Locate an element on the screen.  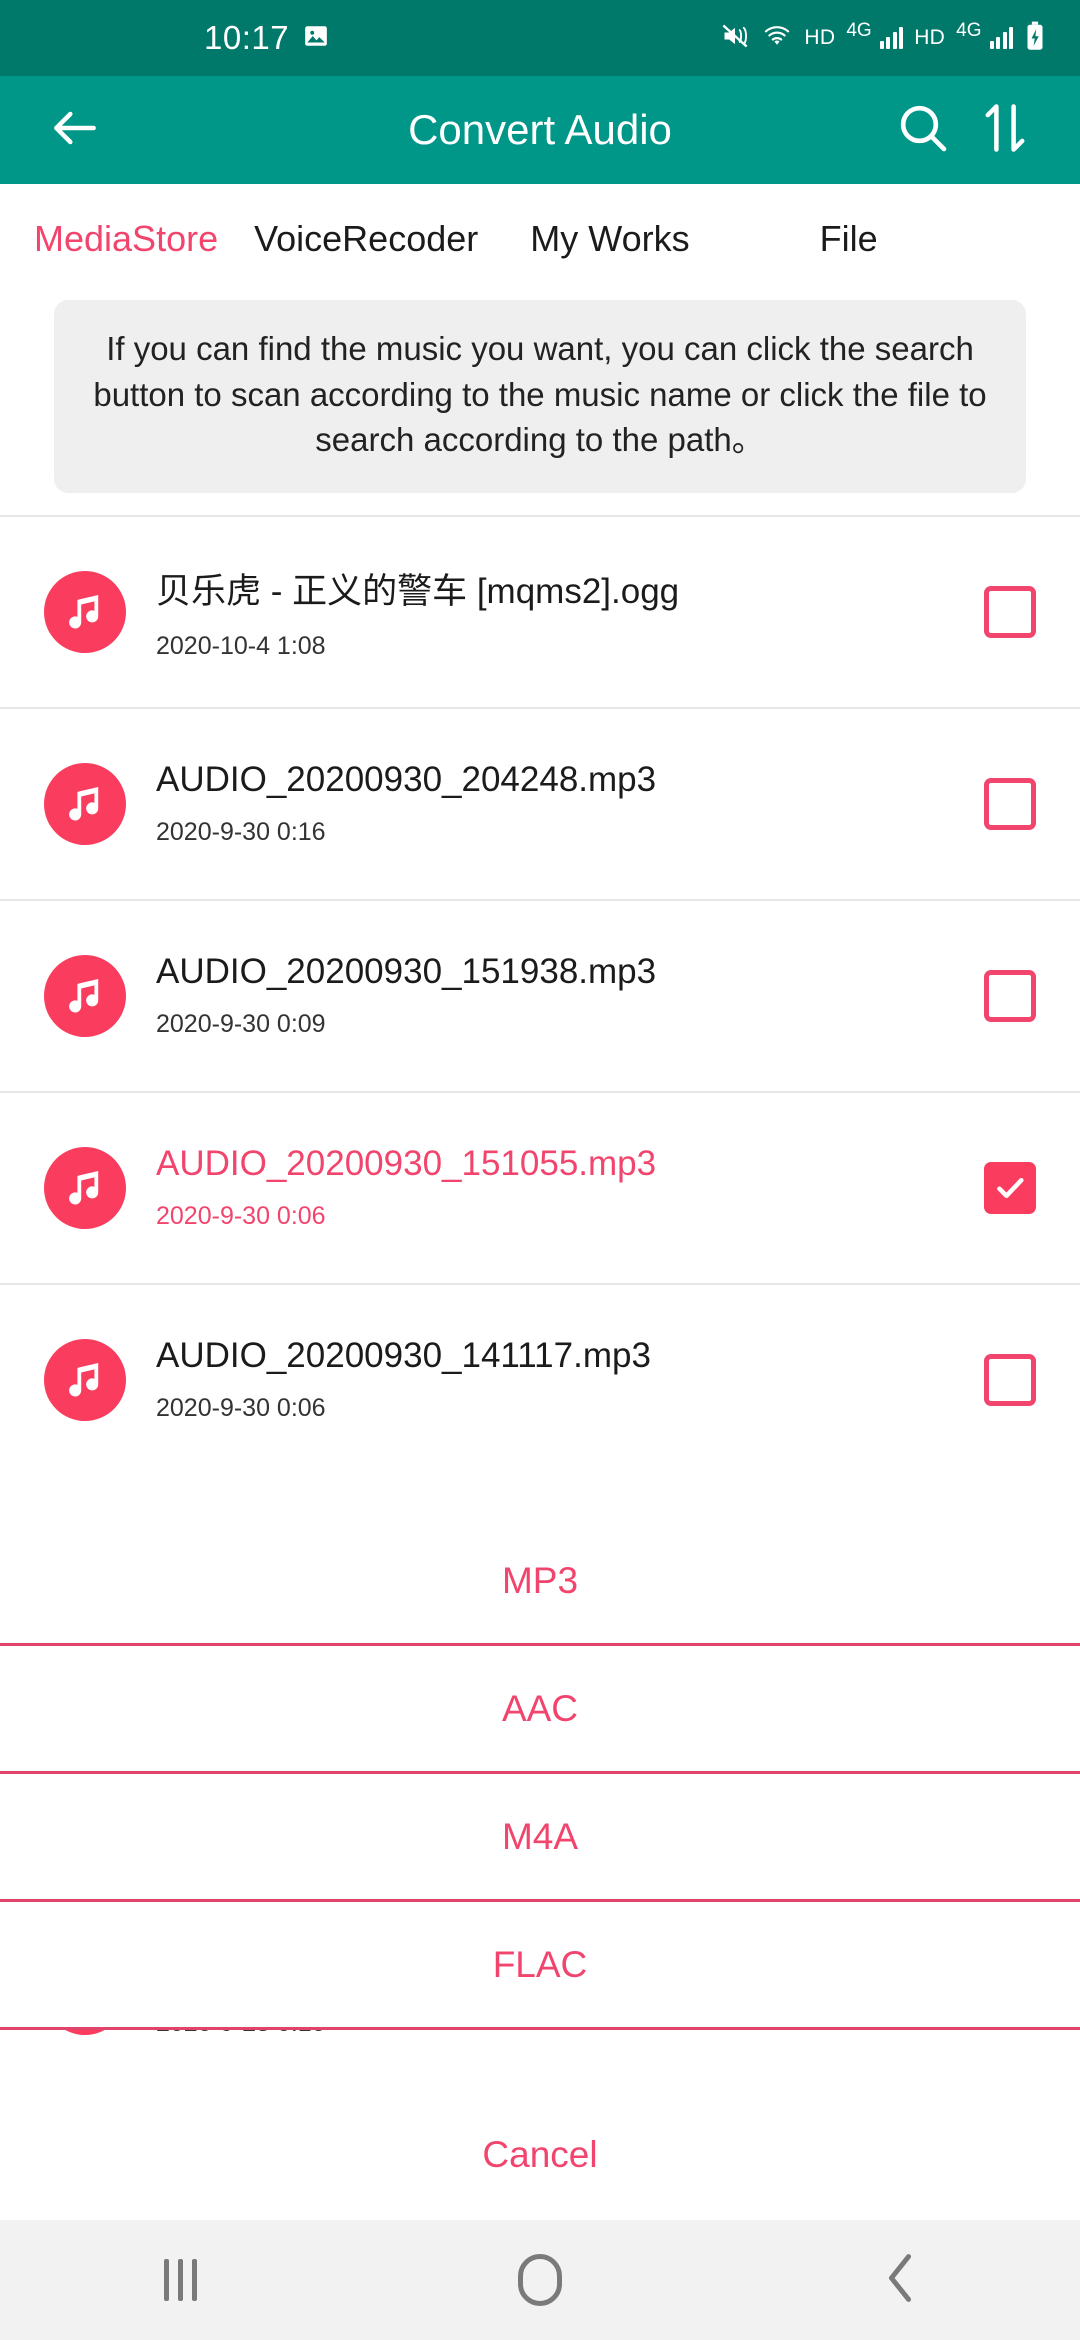
sort-icon is located at coordinates (1005, 130).